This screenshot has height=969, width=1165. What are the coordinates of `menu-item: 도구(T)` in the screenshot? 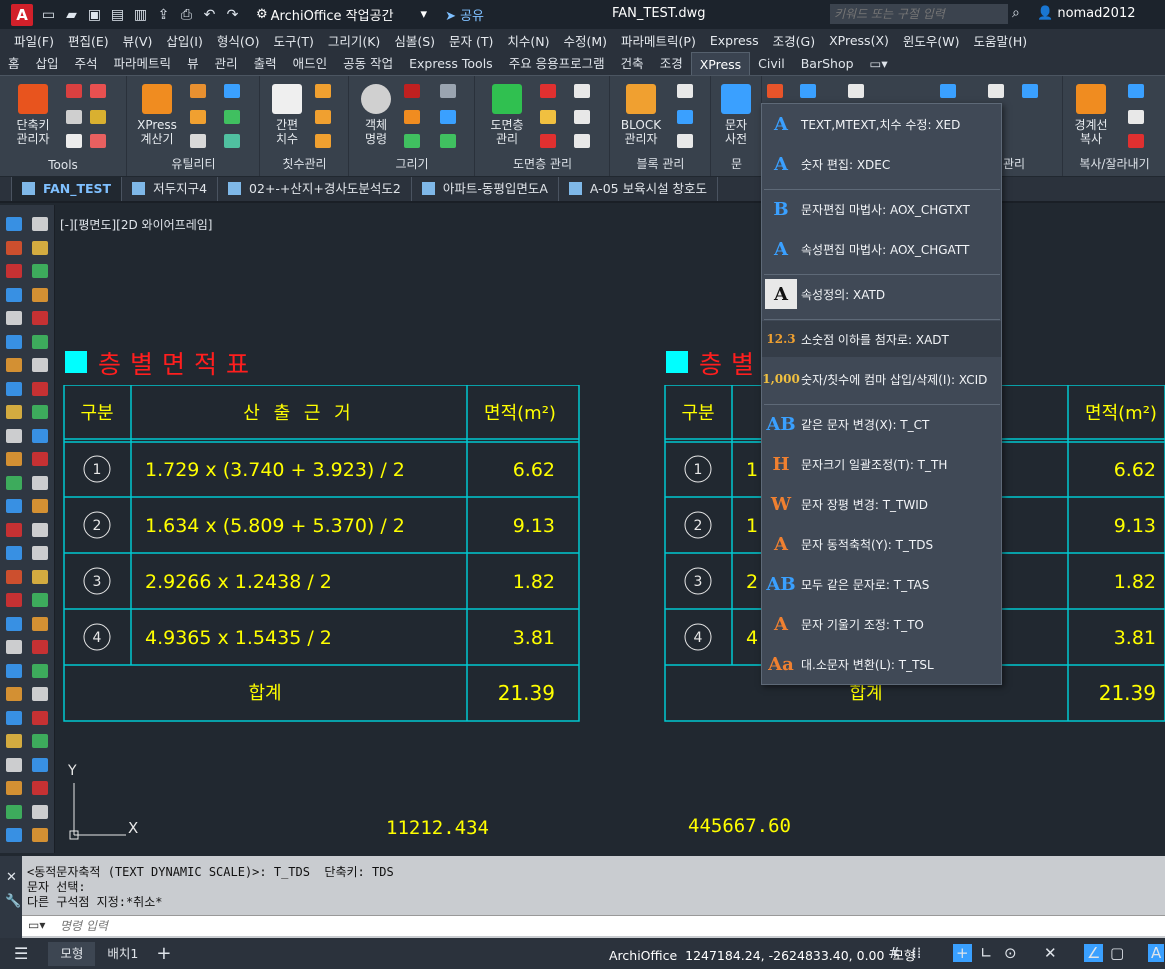 It's located at (293, 40).